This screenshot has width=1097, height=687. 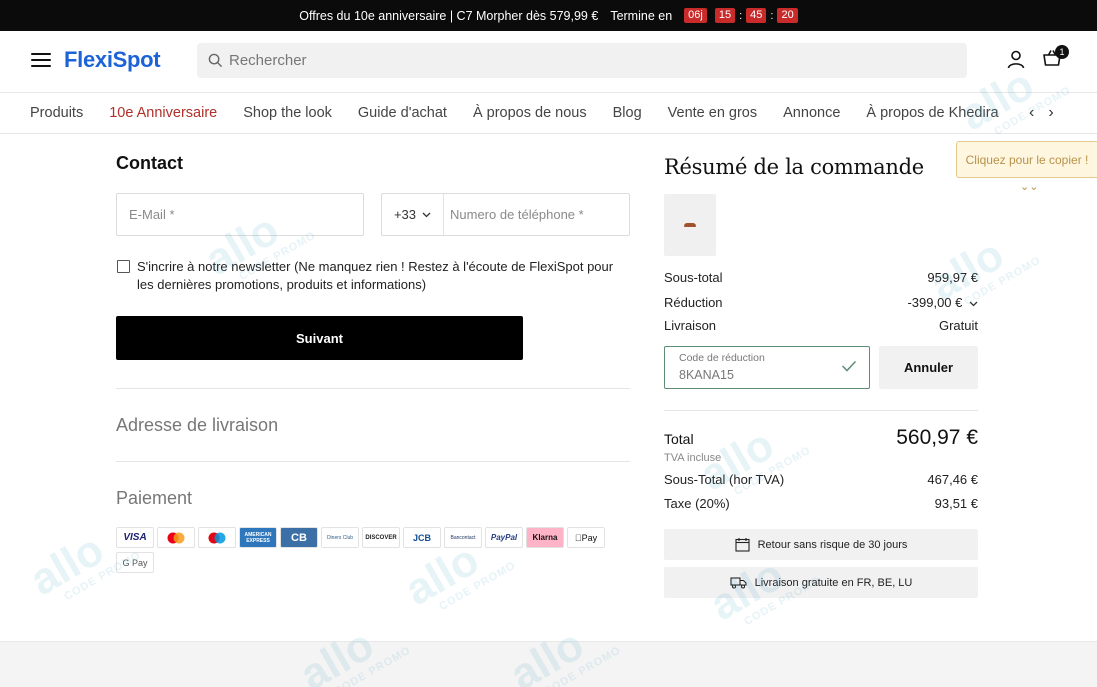 I want to click on shipping-value: Gratuit, so click(x=958, y=325).